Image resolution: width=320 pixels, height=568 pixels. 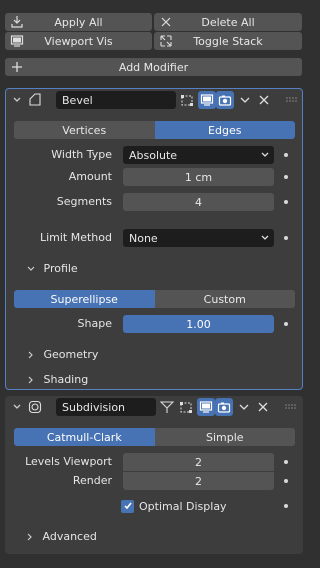 What do you see at coordinates (286, 481) in the screenshot?
I see `keyframe-dot-render` at bounding box center [286, 481].